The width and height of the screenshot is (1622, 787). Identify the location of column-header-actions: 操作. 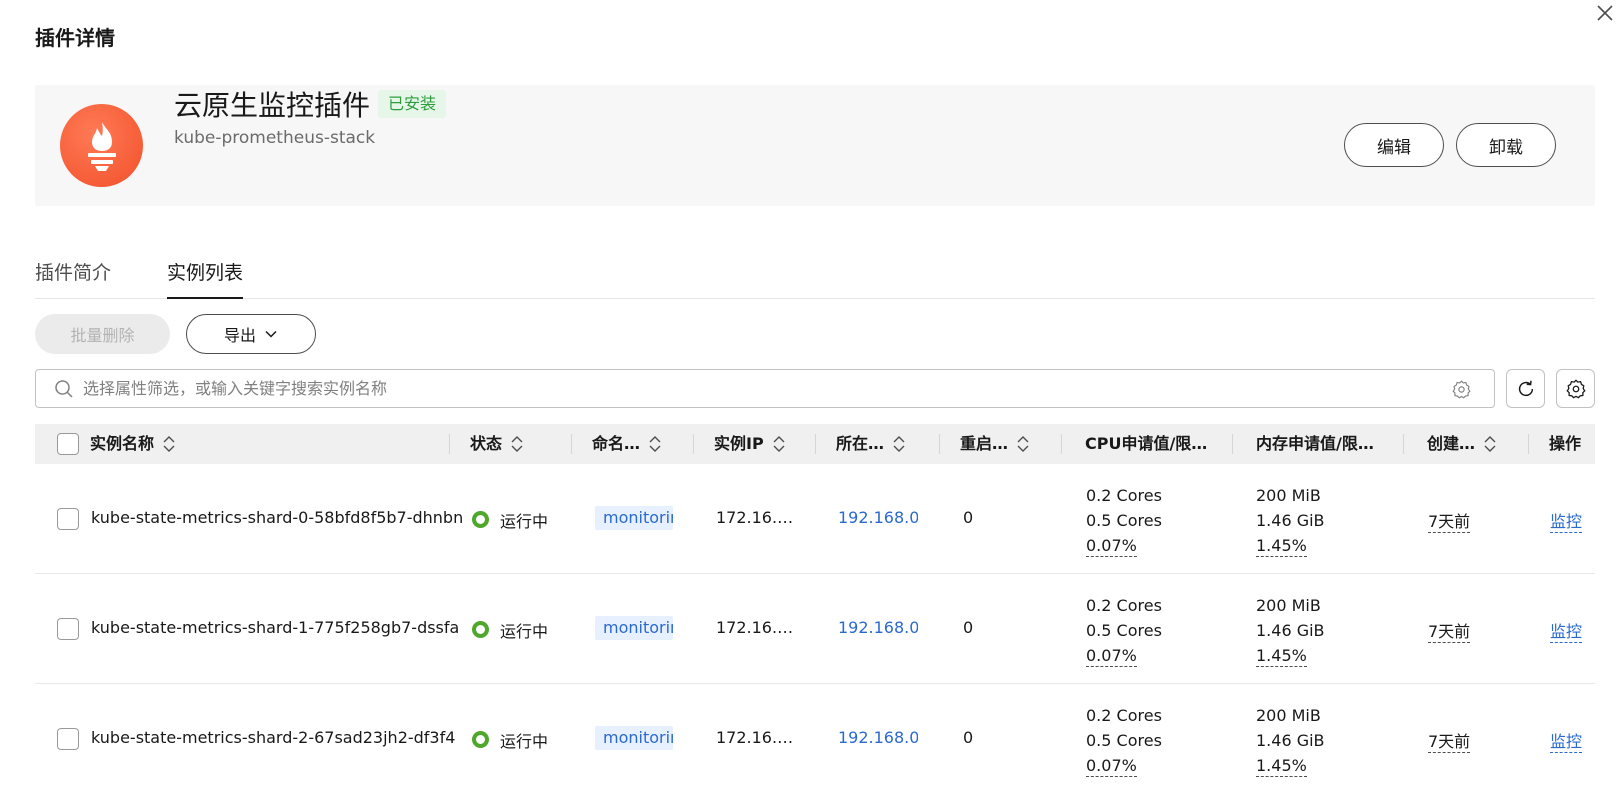
(1565, 444).